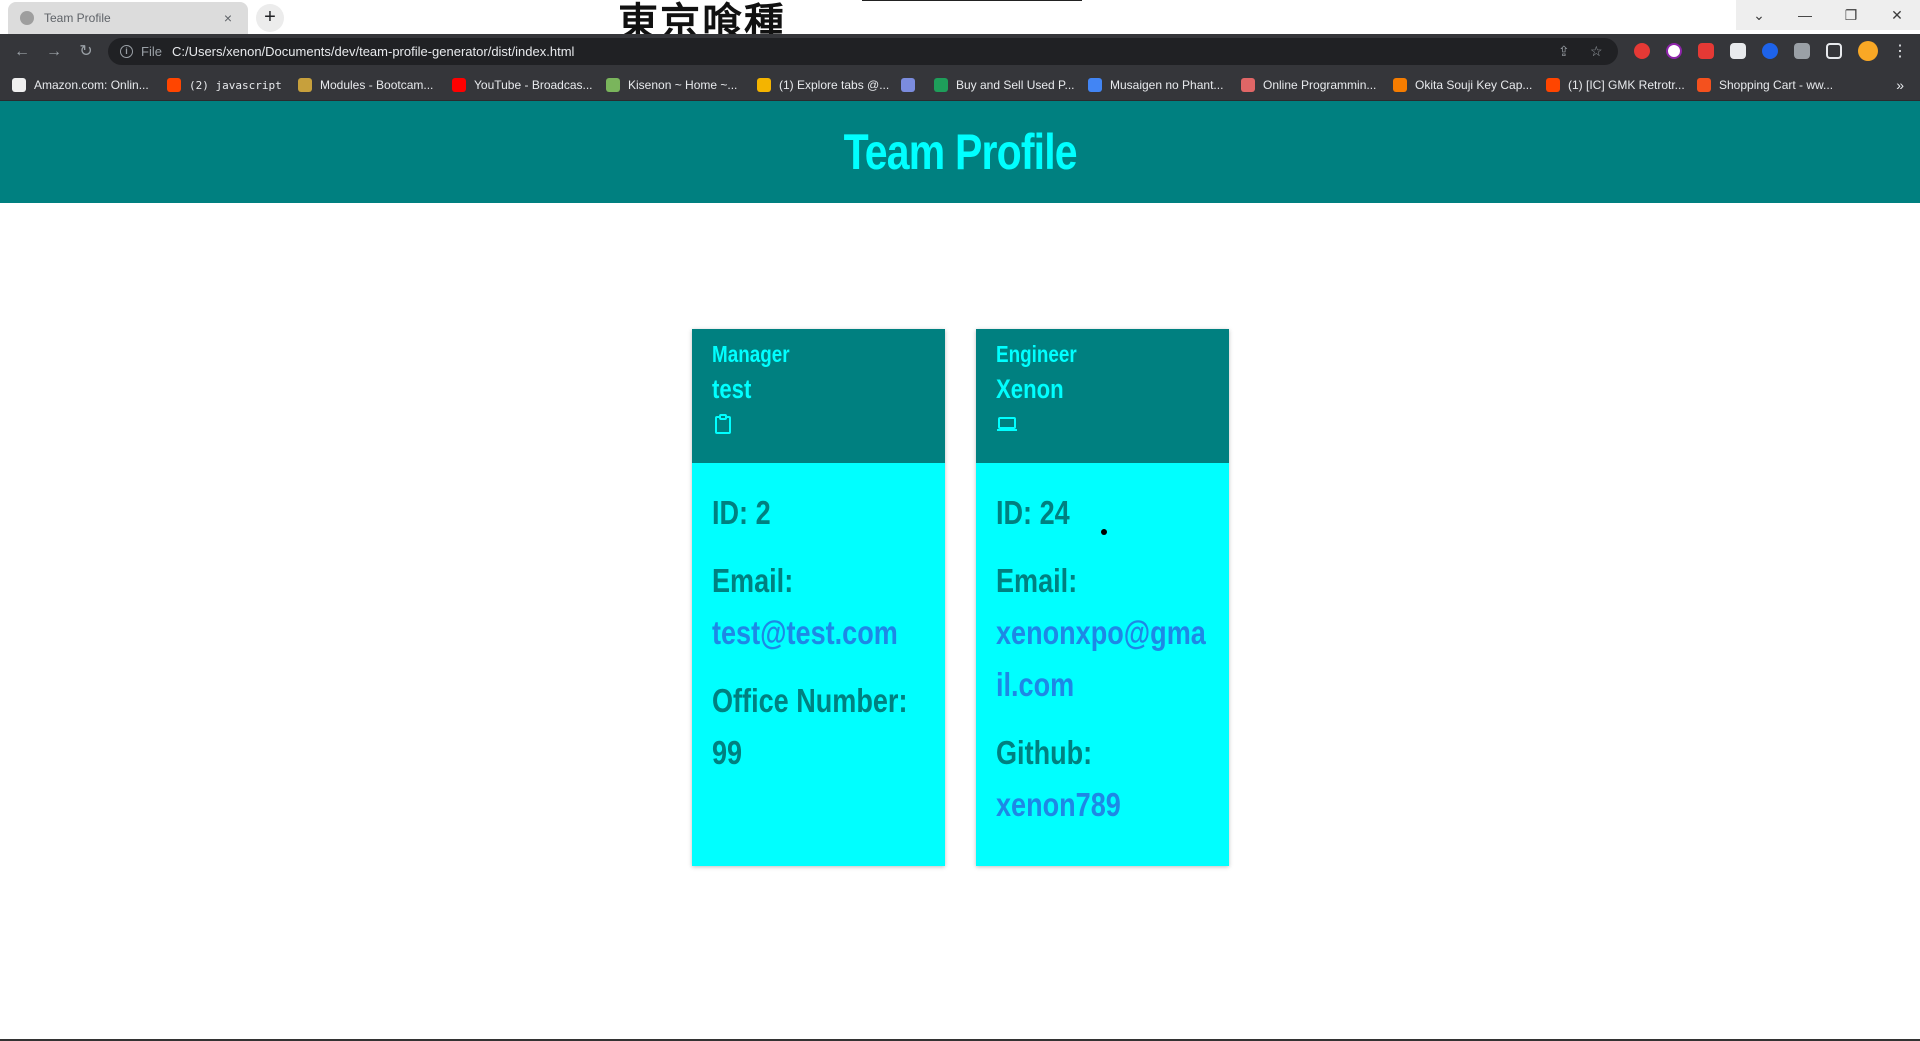  I want to click on bookmark-item: (2) javascript, so click(224, 85).